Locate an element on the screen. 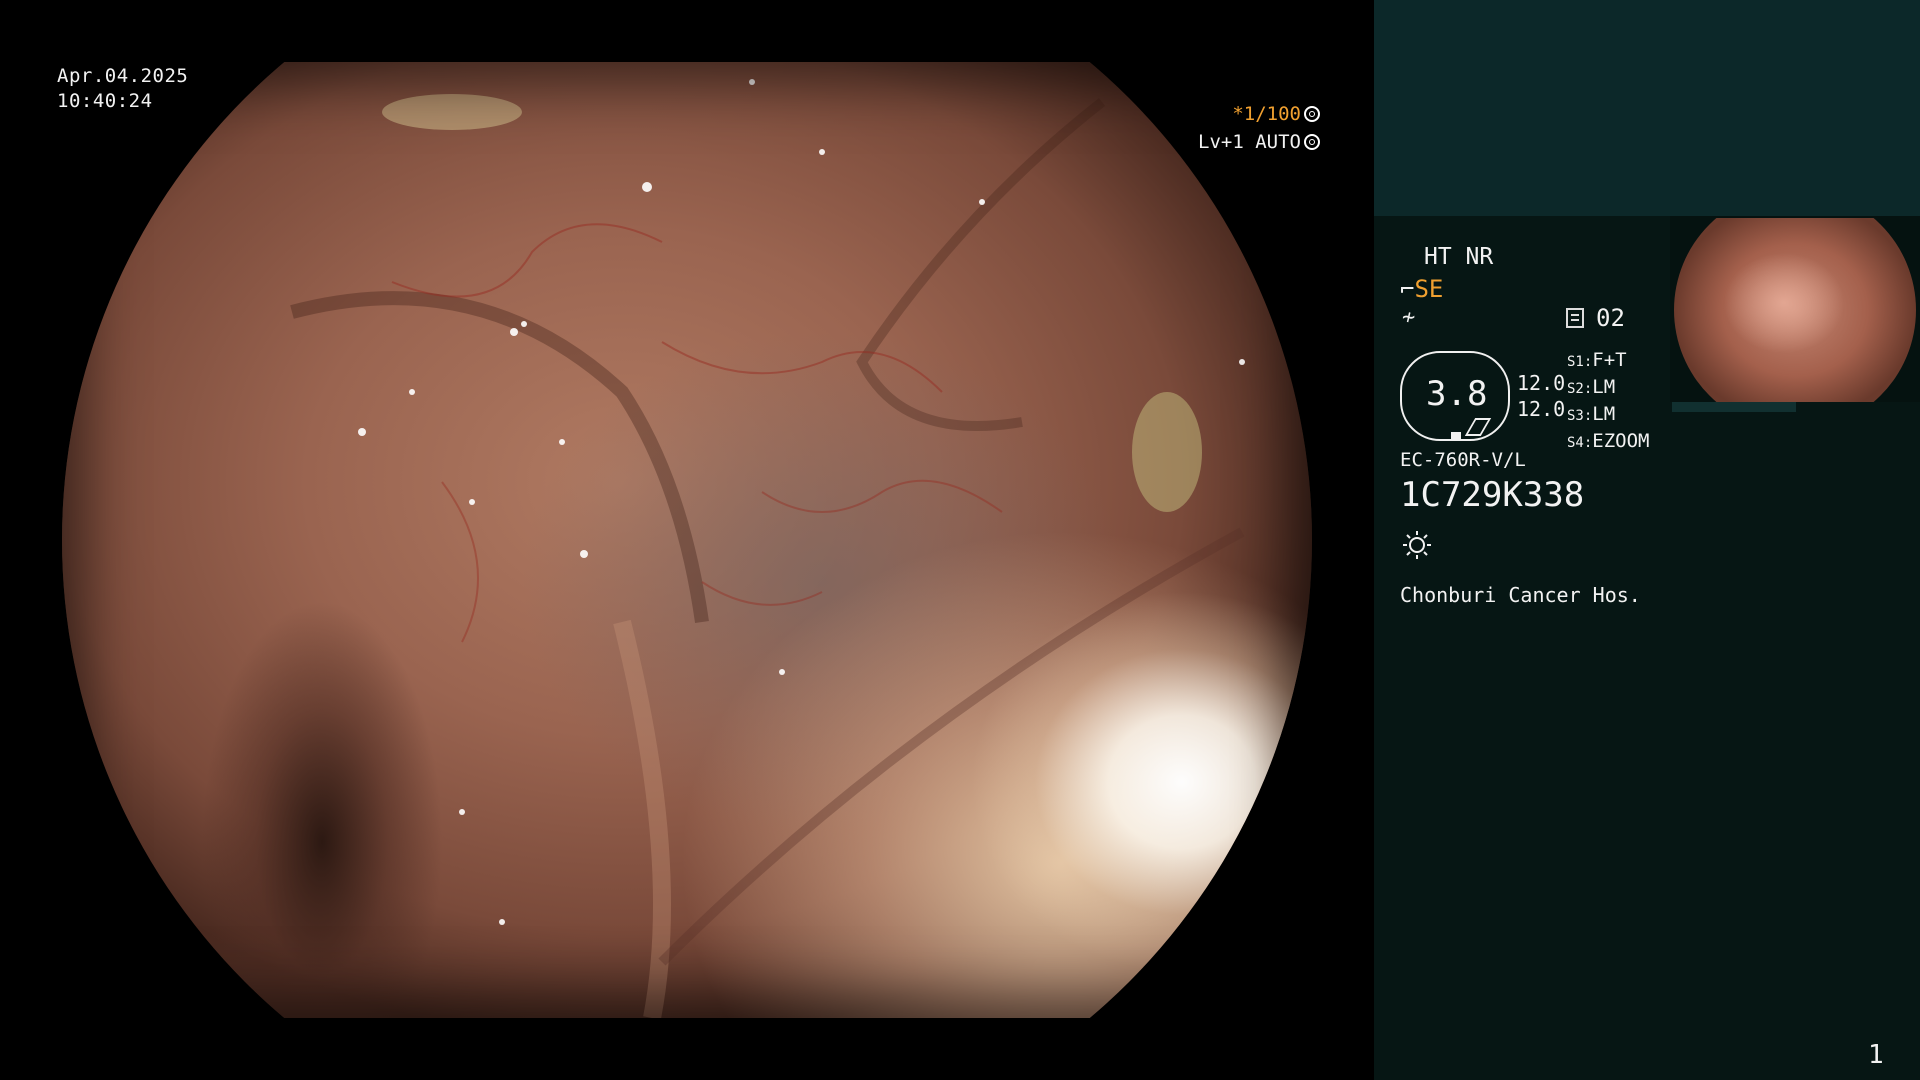 The width and height of the screenshot is (1920, 1080). hospital-name: Chonburi Cancer Hos. is located at coordinates (1520, 595).